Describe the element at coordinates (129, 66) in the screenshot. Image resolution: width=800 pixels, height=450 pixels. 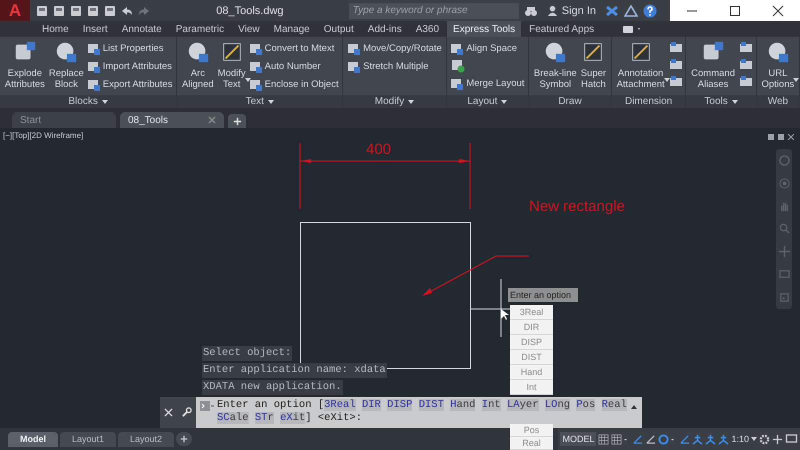
I see `ribbon-button: Import Attributes` at that location.